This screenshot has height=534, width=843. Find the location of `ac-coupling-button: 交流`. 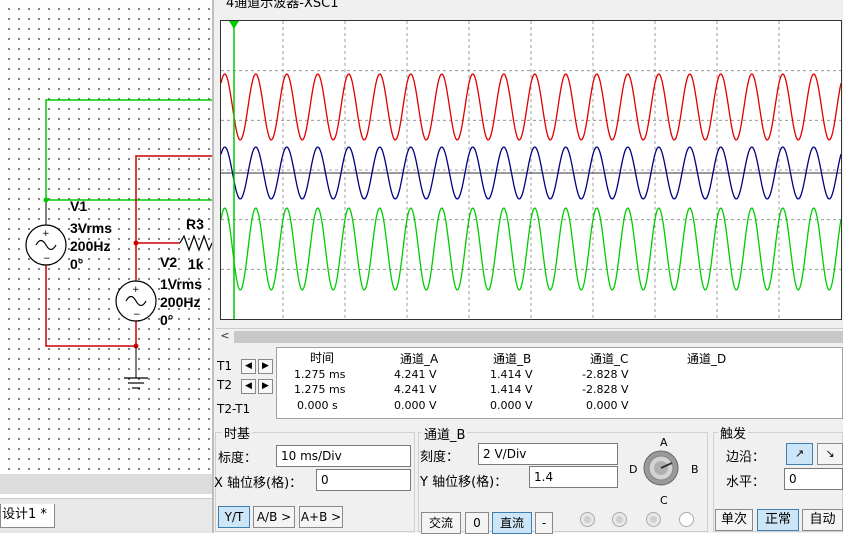

ac-coupling-button: 交流 is located at coordinates (441, 523).